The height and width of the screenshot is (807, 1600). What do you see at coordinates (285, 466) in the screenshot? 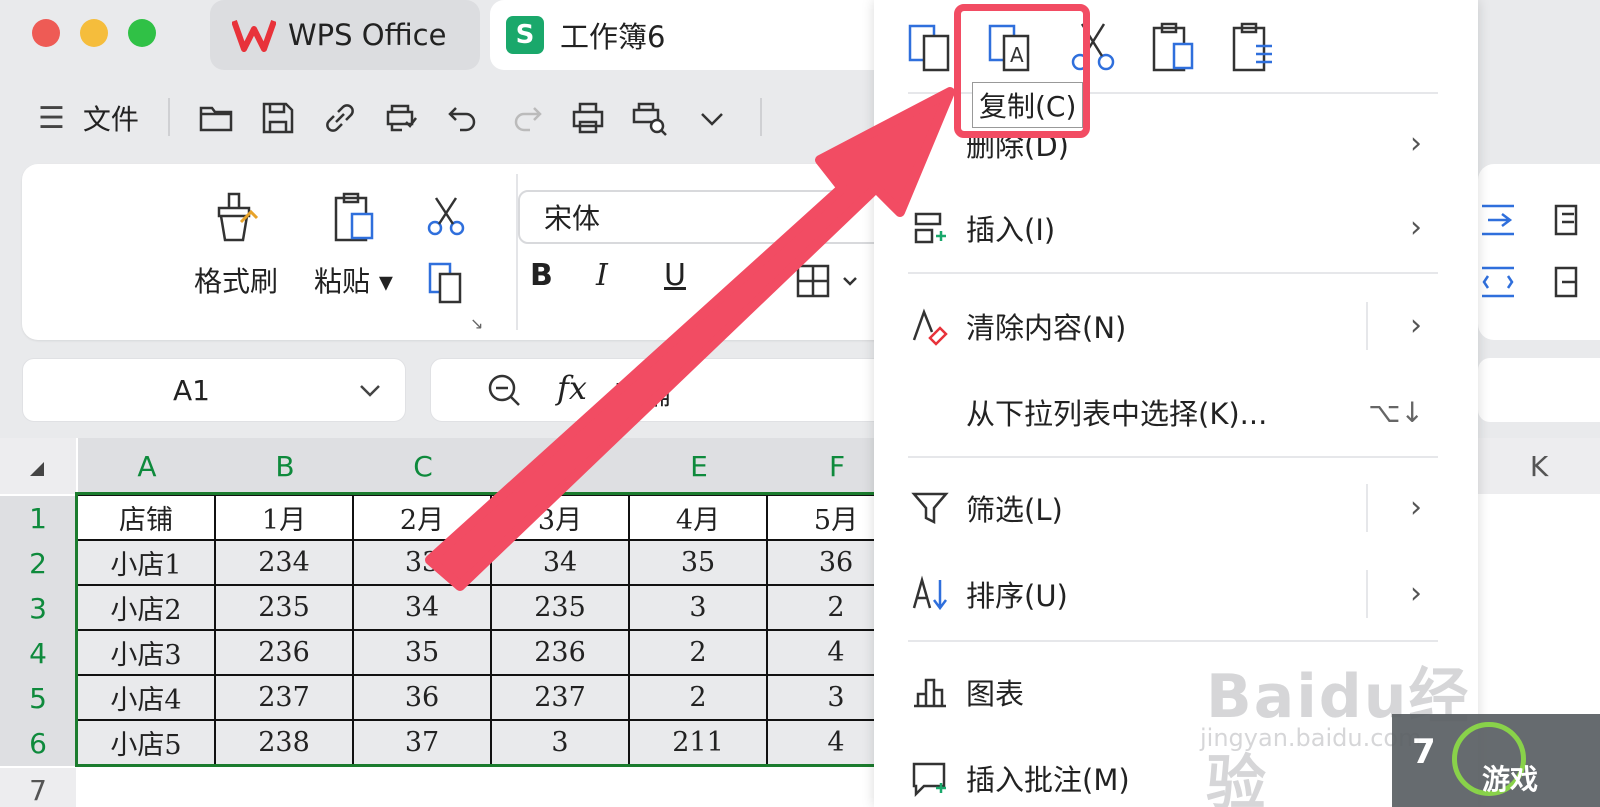
I see `column-header-b: B` at bounding box center [285, 466].